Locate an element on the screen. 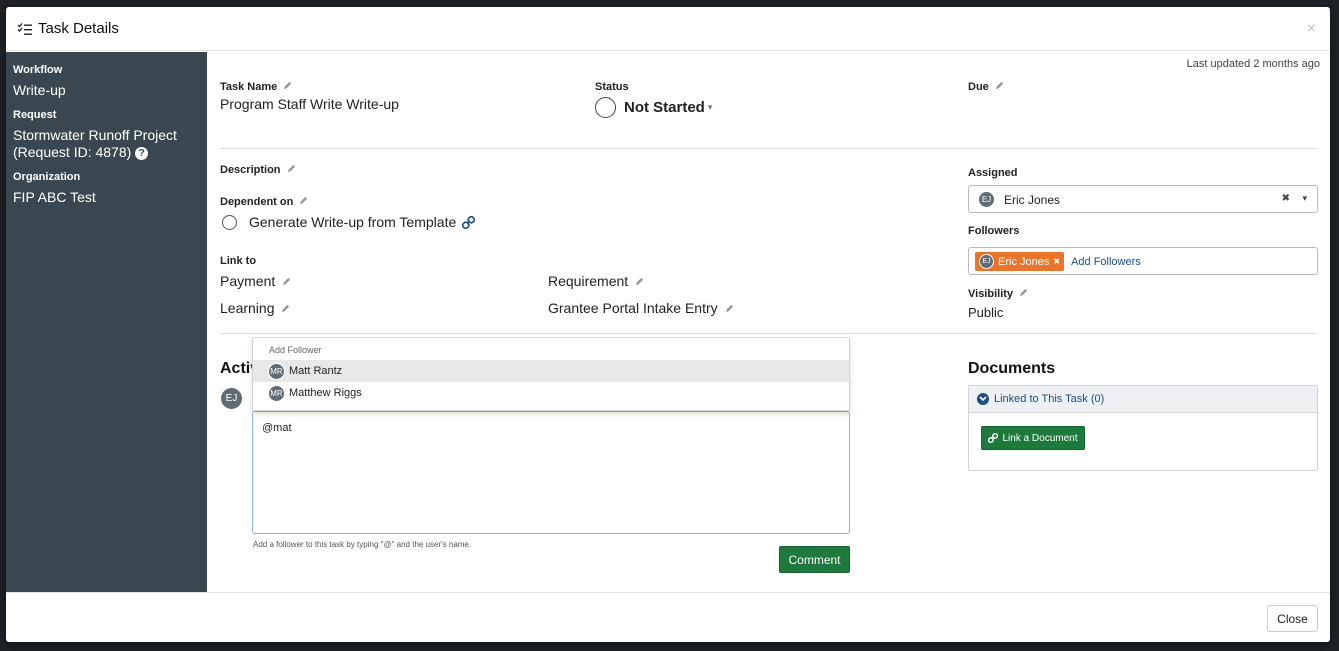  assigned-name: Eric Jones is located at coordinates (1032, 199).